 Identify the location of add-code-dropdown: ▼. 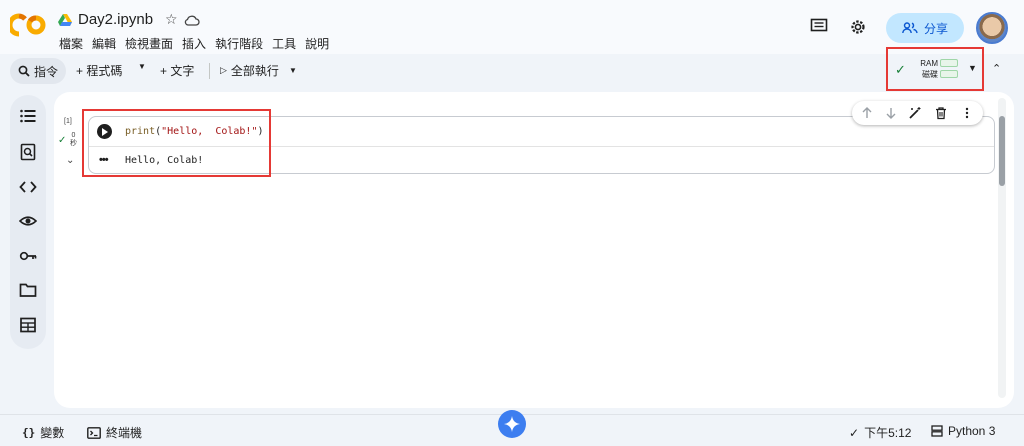
(142, 66).